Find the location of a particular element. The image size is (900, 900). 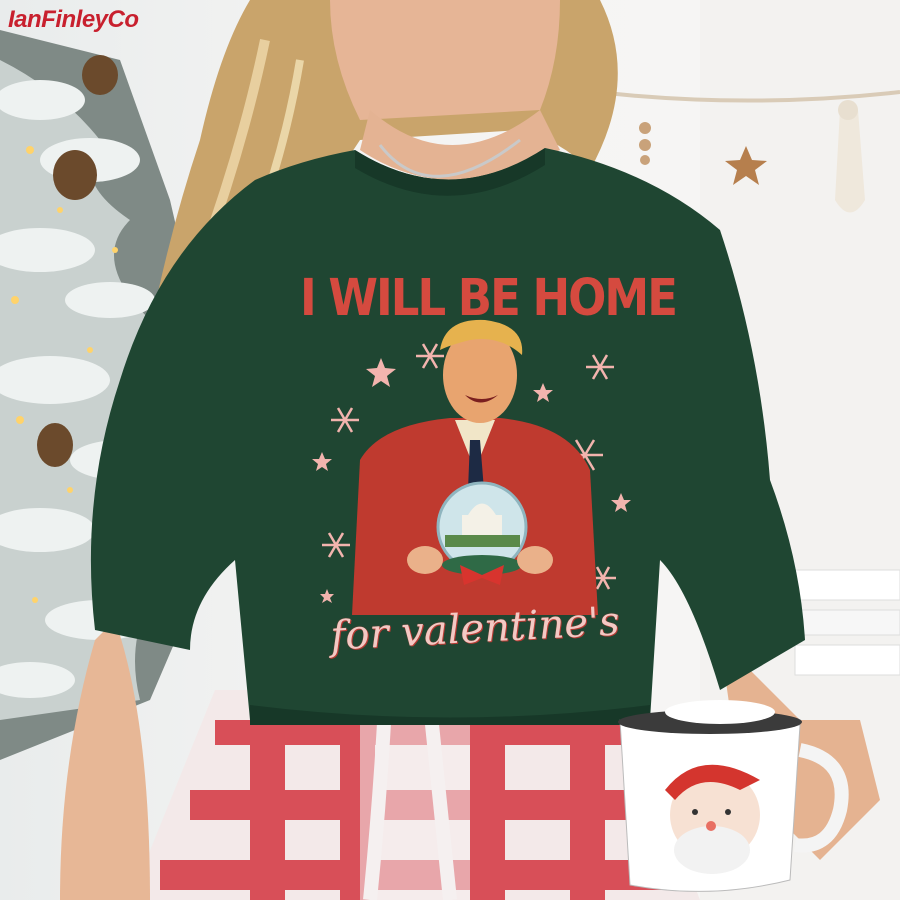

shirt-headline: I WILL BE HOME is located at coordinates (489, 298).